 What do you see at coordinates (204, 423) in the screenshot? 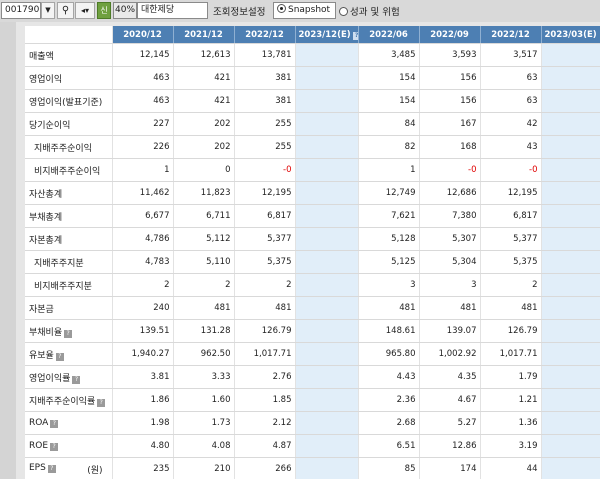
I see `table-cell: 1.73` at bounding box center [204, 423].